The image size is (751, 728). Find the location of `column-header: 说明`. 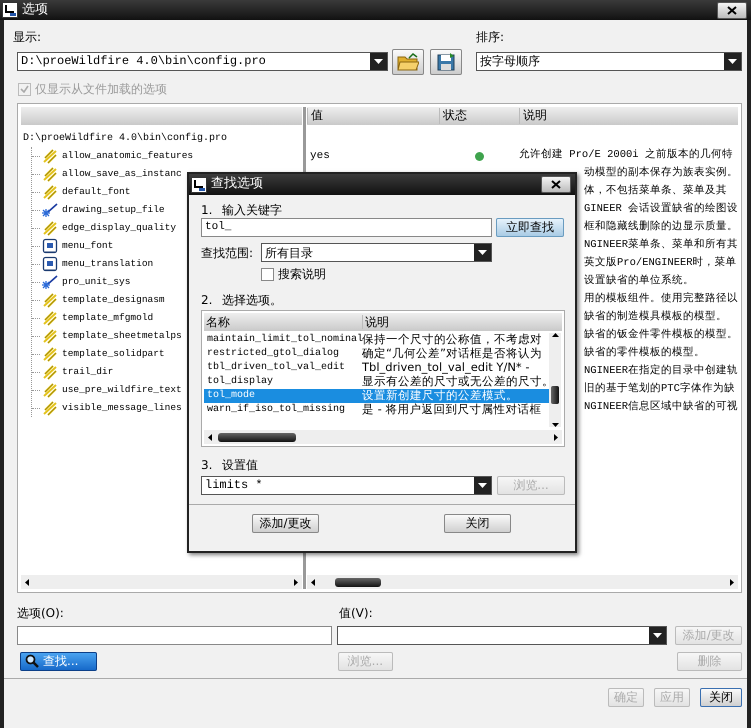

column-header: 说明 is located at coordinates (462, 322).